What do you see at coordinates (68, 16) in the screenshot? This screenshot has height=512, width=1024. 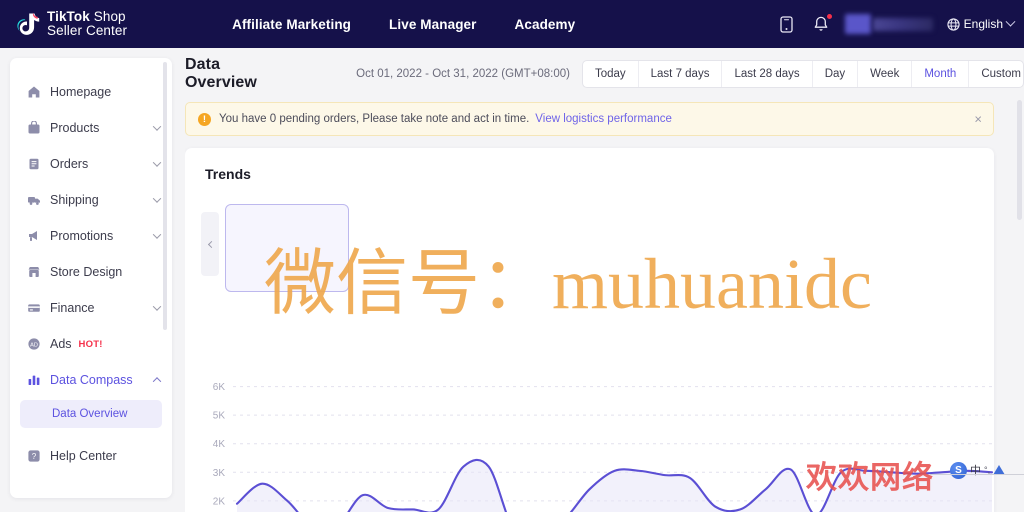 I see `brand-name-bold: TikTok` at bounding box center [68, 16].